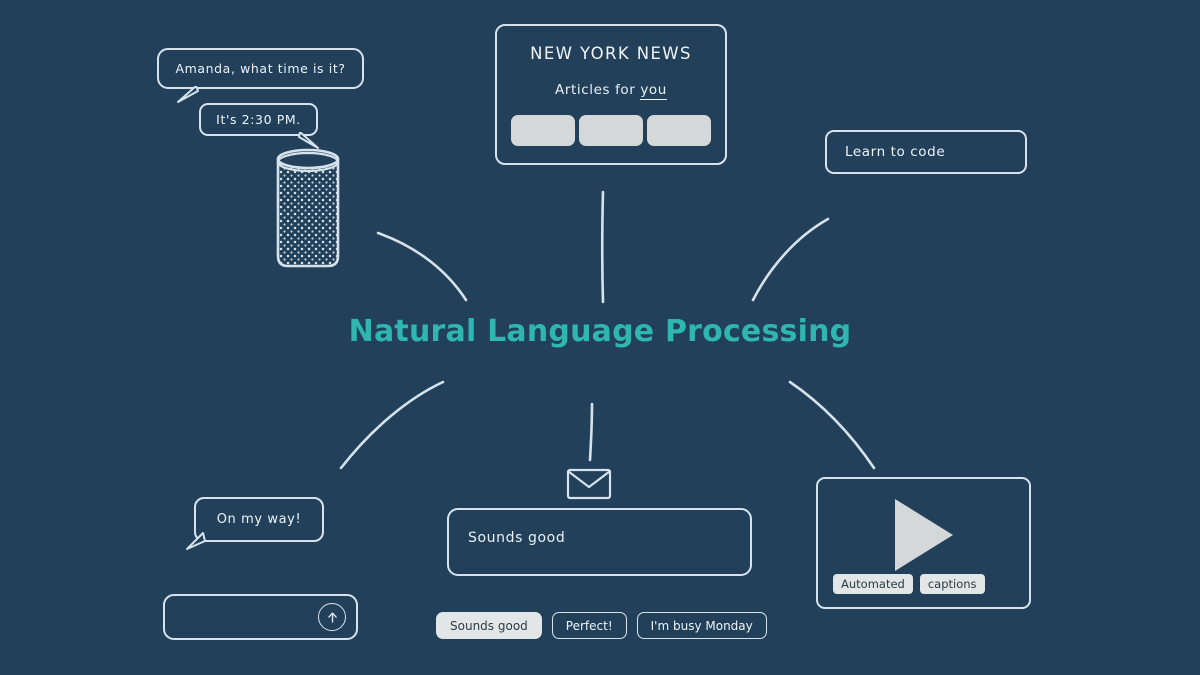  Describe the element at coordinates (589, 484) in the screenshot. I see `envelope-icon` at that location.